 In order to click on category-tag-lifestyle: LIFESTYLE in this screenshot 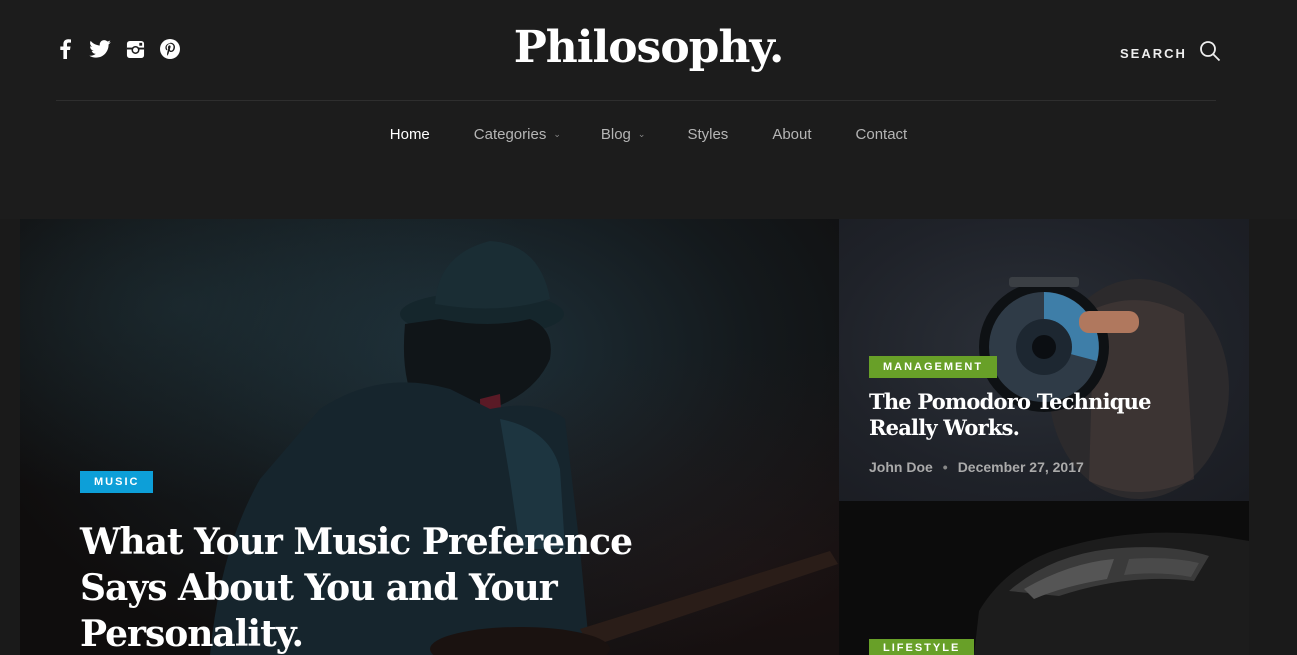, I will do `click(922, 647)`.